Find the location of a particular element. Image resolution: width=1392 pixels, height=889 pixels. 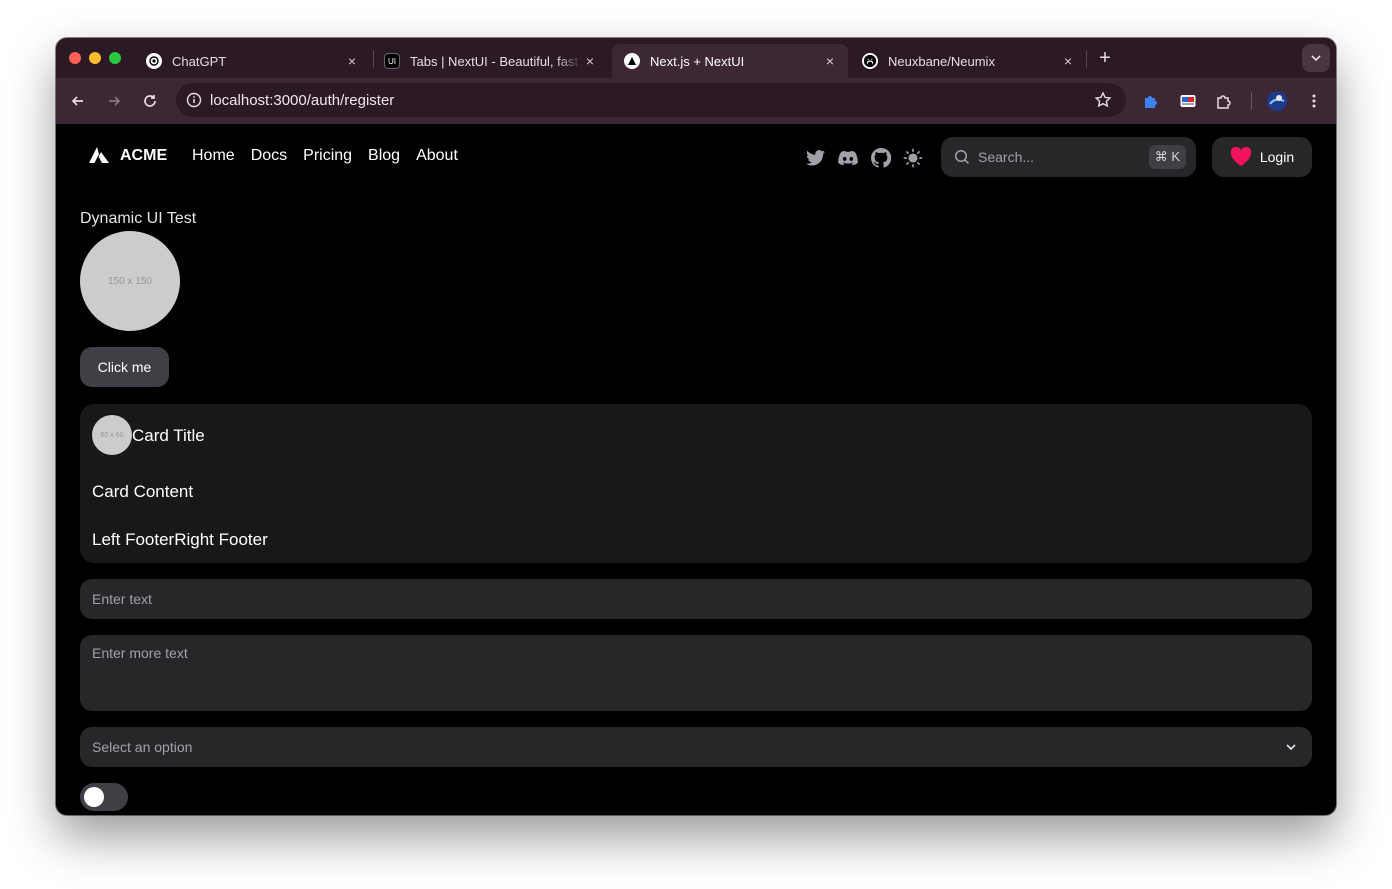

profile-button is located at coordinates (1277, 101).